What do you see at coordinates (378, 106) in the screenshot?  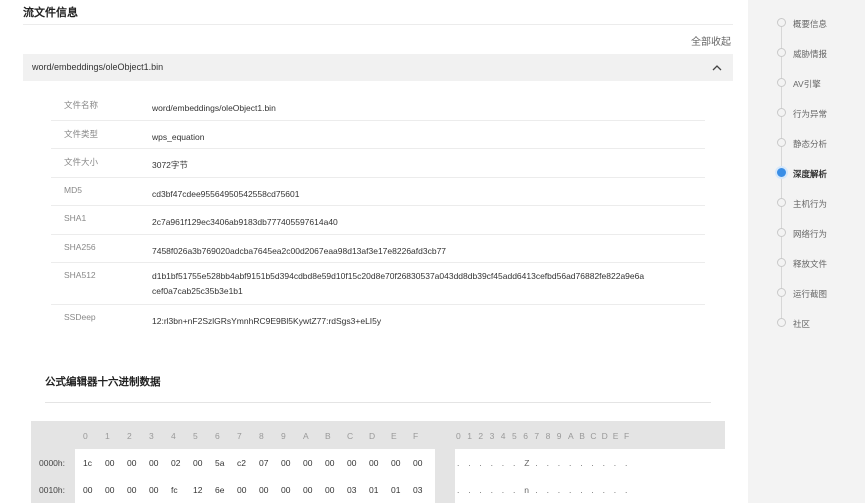 I see `info-row-filename: 文件名称 word/embeddings/oleObject1.bin` at bounding box center [378, 106].